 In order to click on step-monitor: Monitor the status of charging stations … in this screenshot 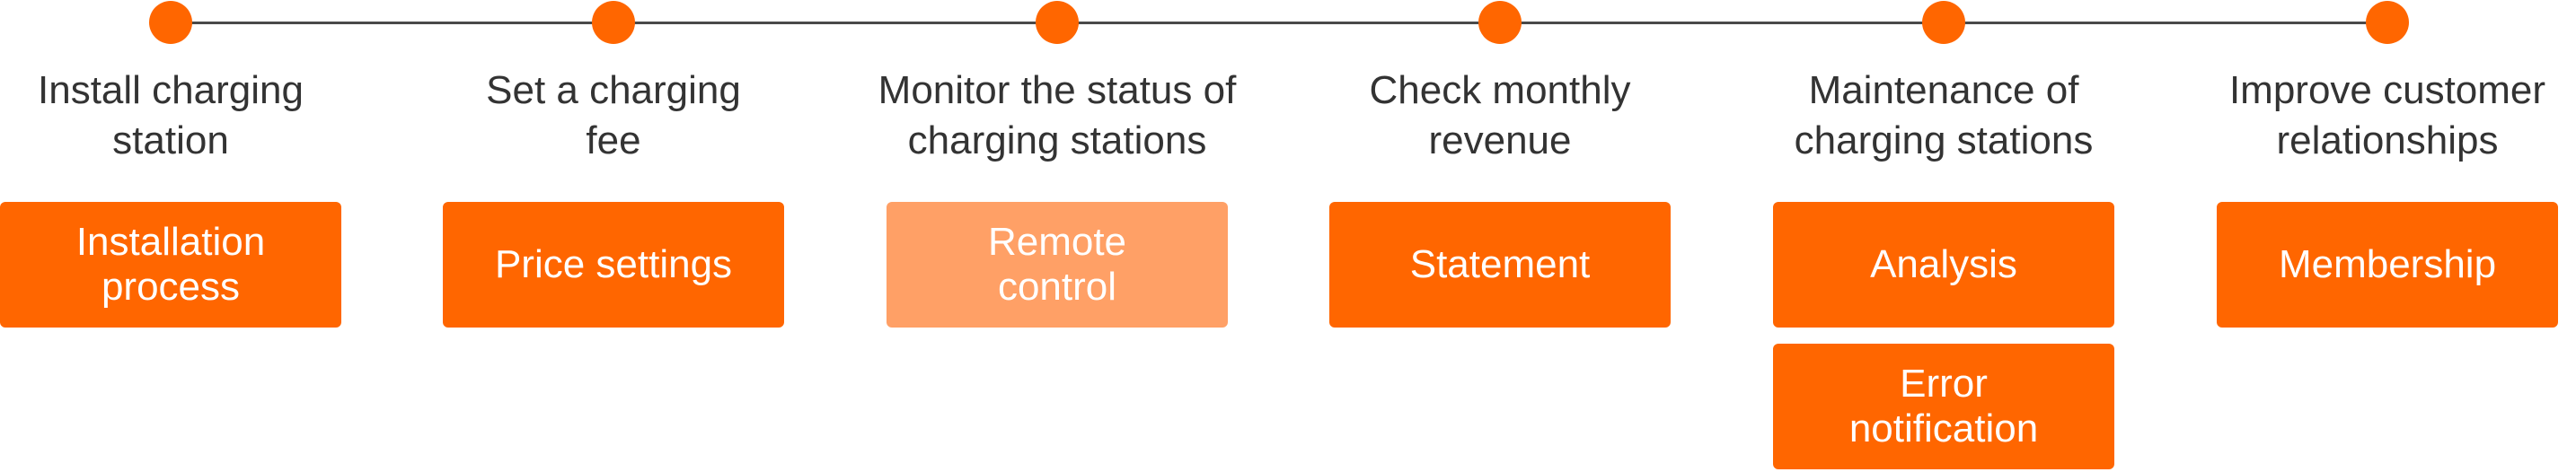, I will do `click(1057, 164)`.